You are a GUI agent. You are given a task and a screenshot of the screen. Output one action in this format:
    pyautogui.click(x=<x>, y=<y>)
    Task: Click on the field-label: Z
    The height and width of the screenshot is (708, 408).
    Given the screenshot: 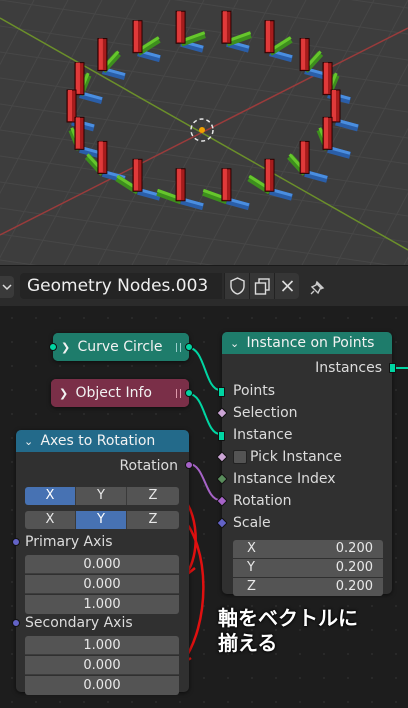 What is the action you would take?
    pyautogui.click(x=251, y=586)
    